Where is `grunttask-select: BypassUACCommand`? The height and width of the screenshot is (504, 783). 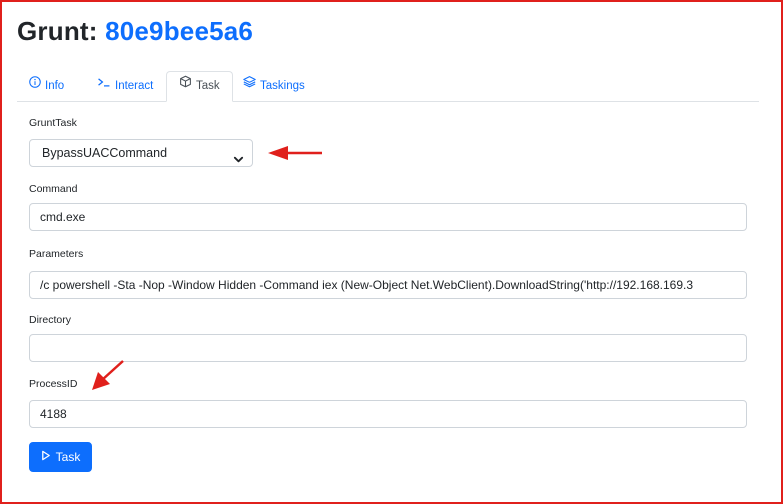
grunttask-select: BypassUACCommand is located at coordinates (141, 153).